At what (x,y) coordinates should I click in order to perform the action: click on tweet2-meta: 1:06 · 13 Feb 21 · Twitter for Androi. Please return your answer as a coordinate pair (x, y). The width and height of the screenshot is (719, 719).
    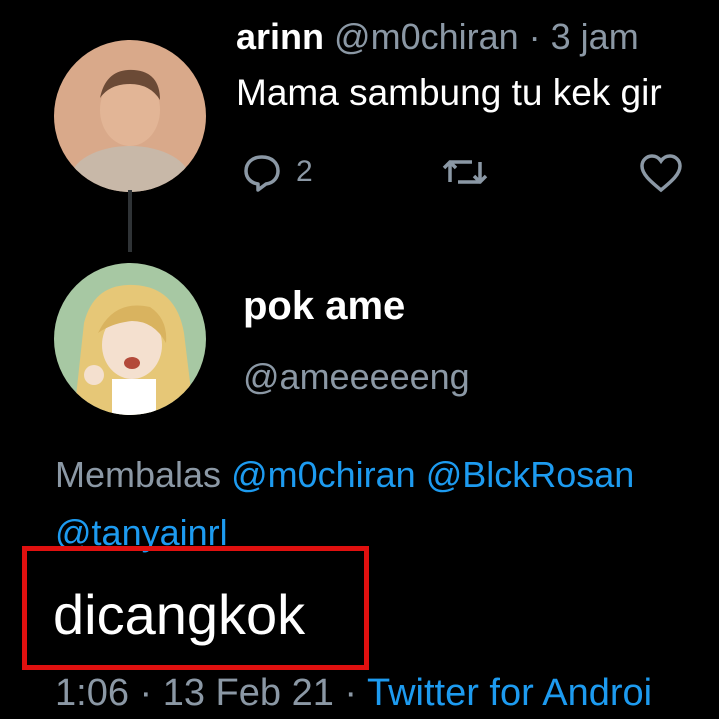
    Looking at the image, I should click on (353, 693).